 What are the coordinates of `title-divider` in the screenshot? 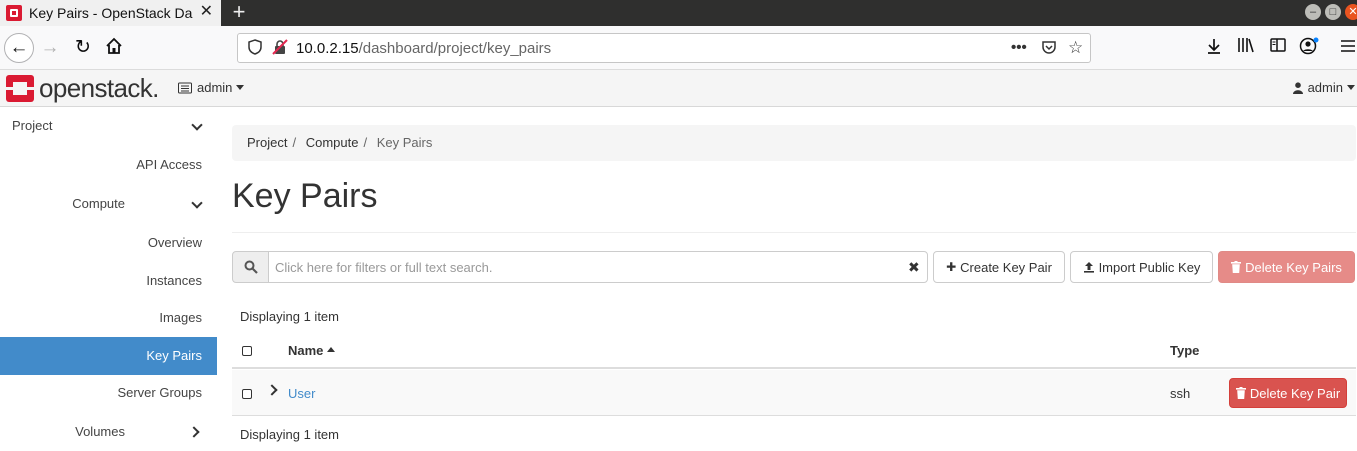 It's located at (794, 232).